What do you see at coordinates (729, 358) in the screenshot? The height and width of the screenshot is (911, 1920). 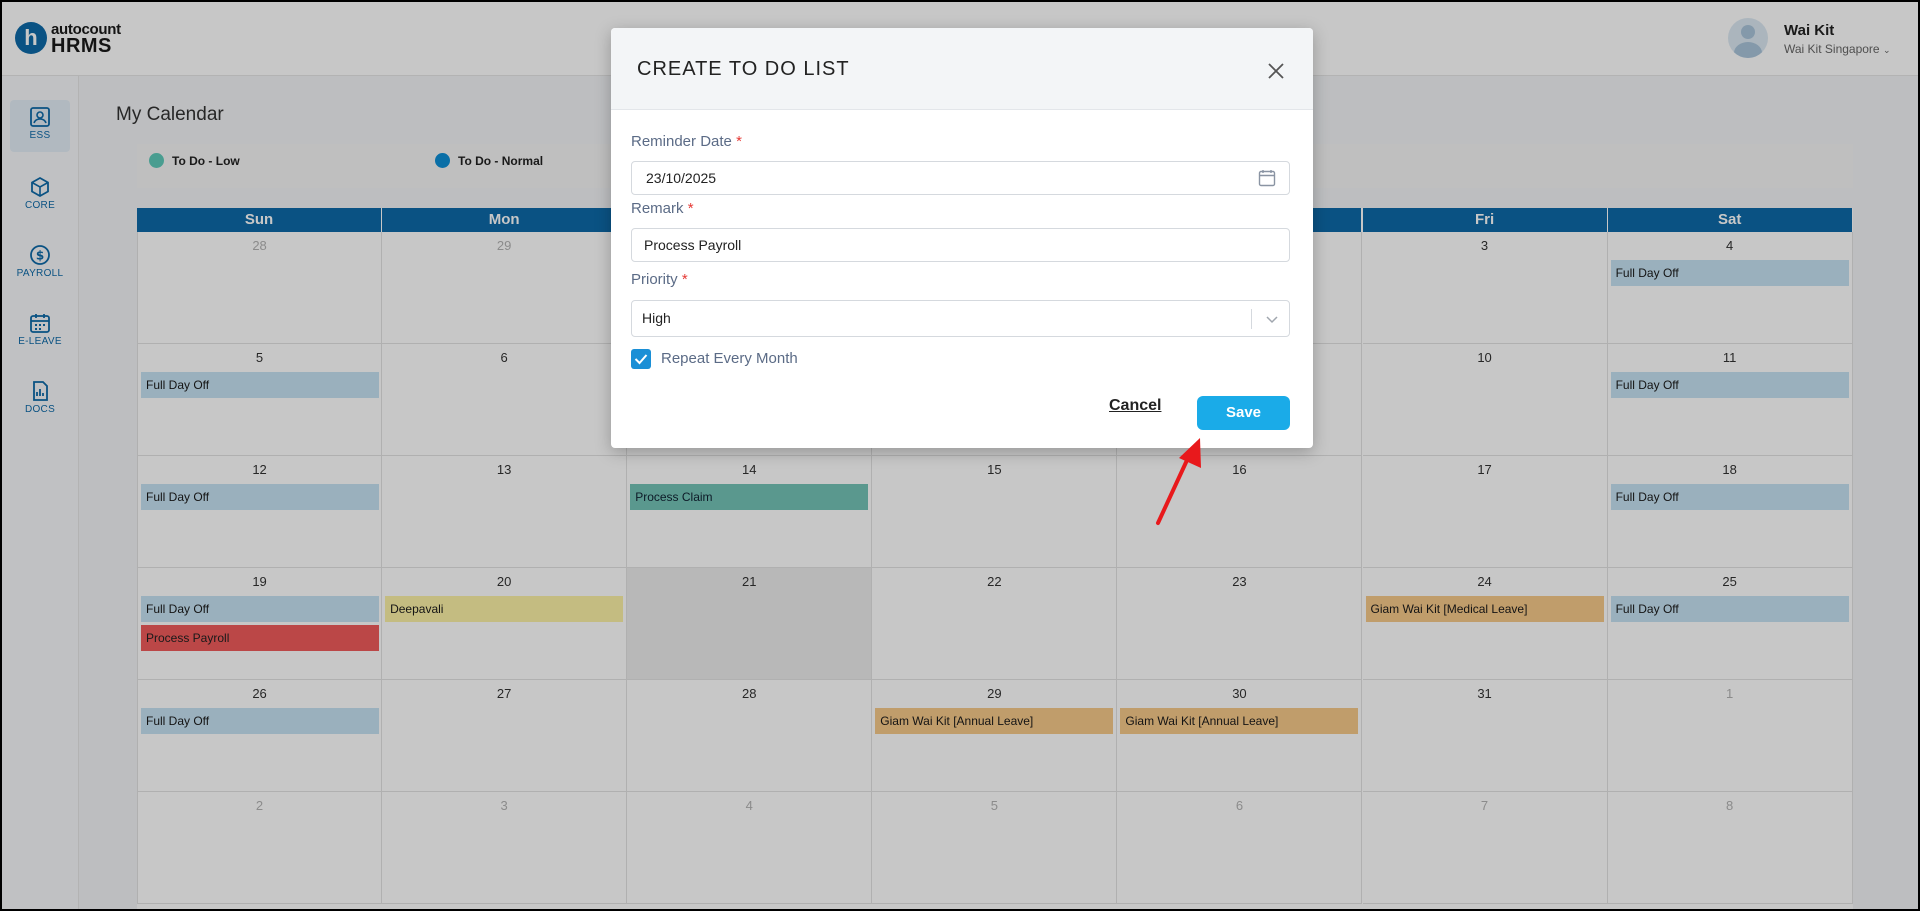 I see `repeat-every-month-label: Repeat Every Month` at bounding box center [729, 358].